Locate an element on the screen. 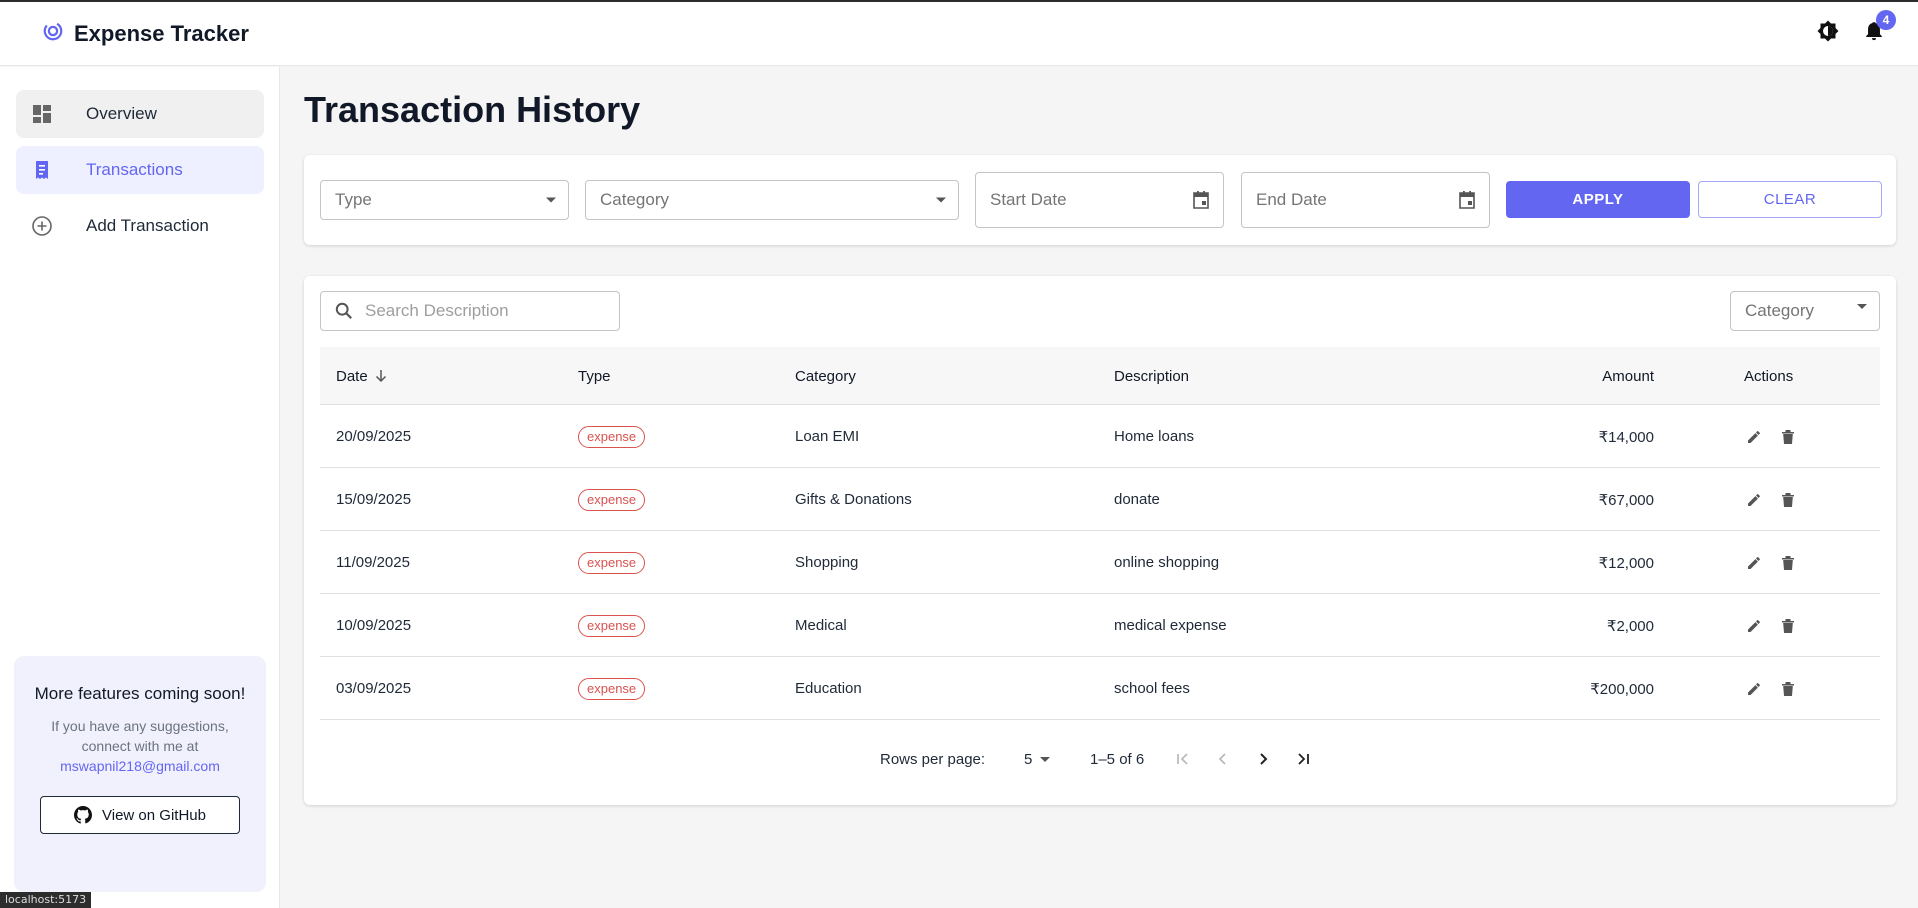  next-page-button is located at coordinates (1263, 759).